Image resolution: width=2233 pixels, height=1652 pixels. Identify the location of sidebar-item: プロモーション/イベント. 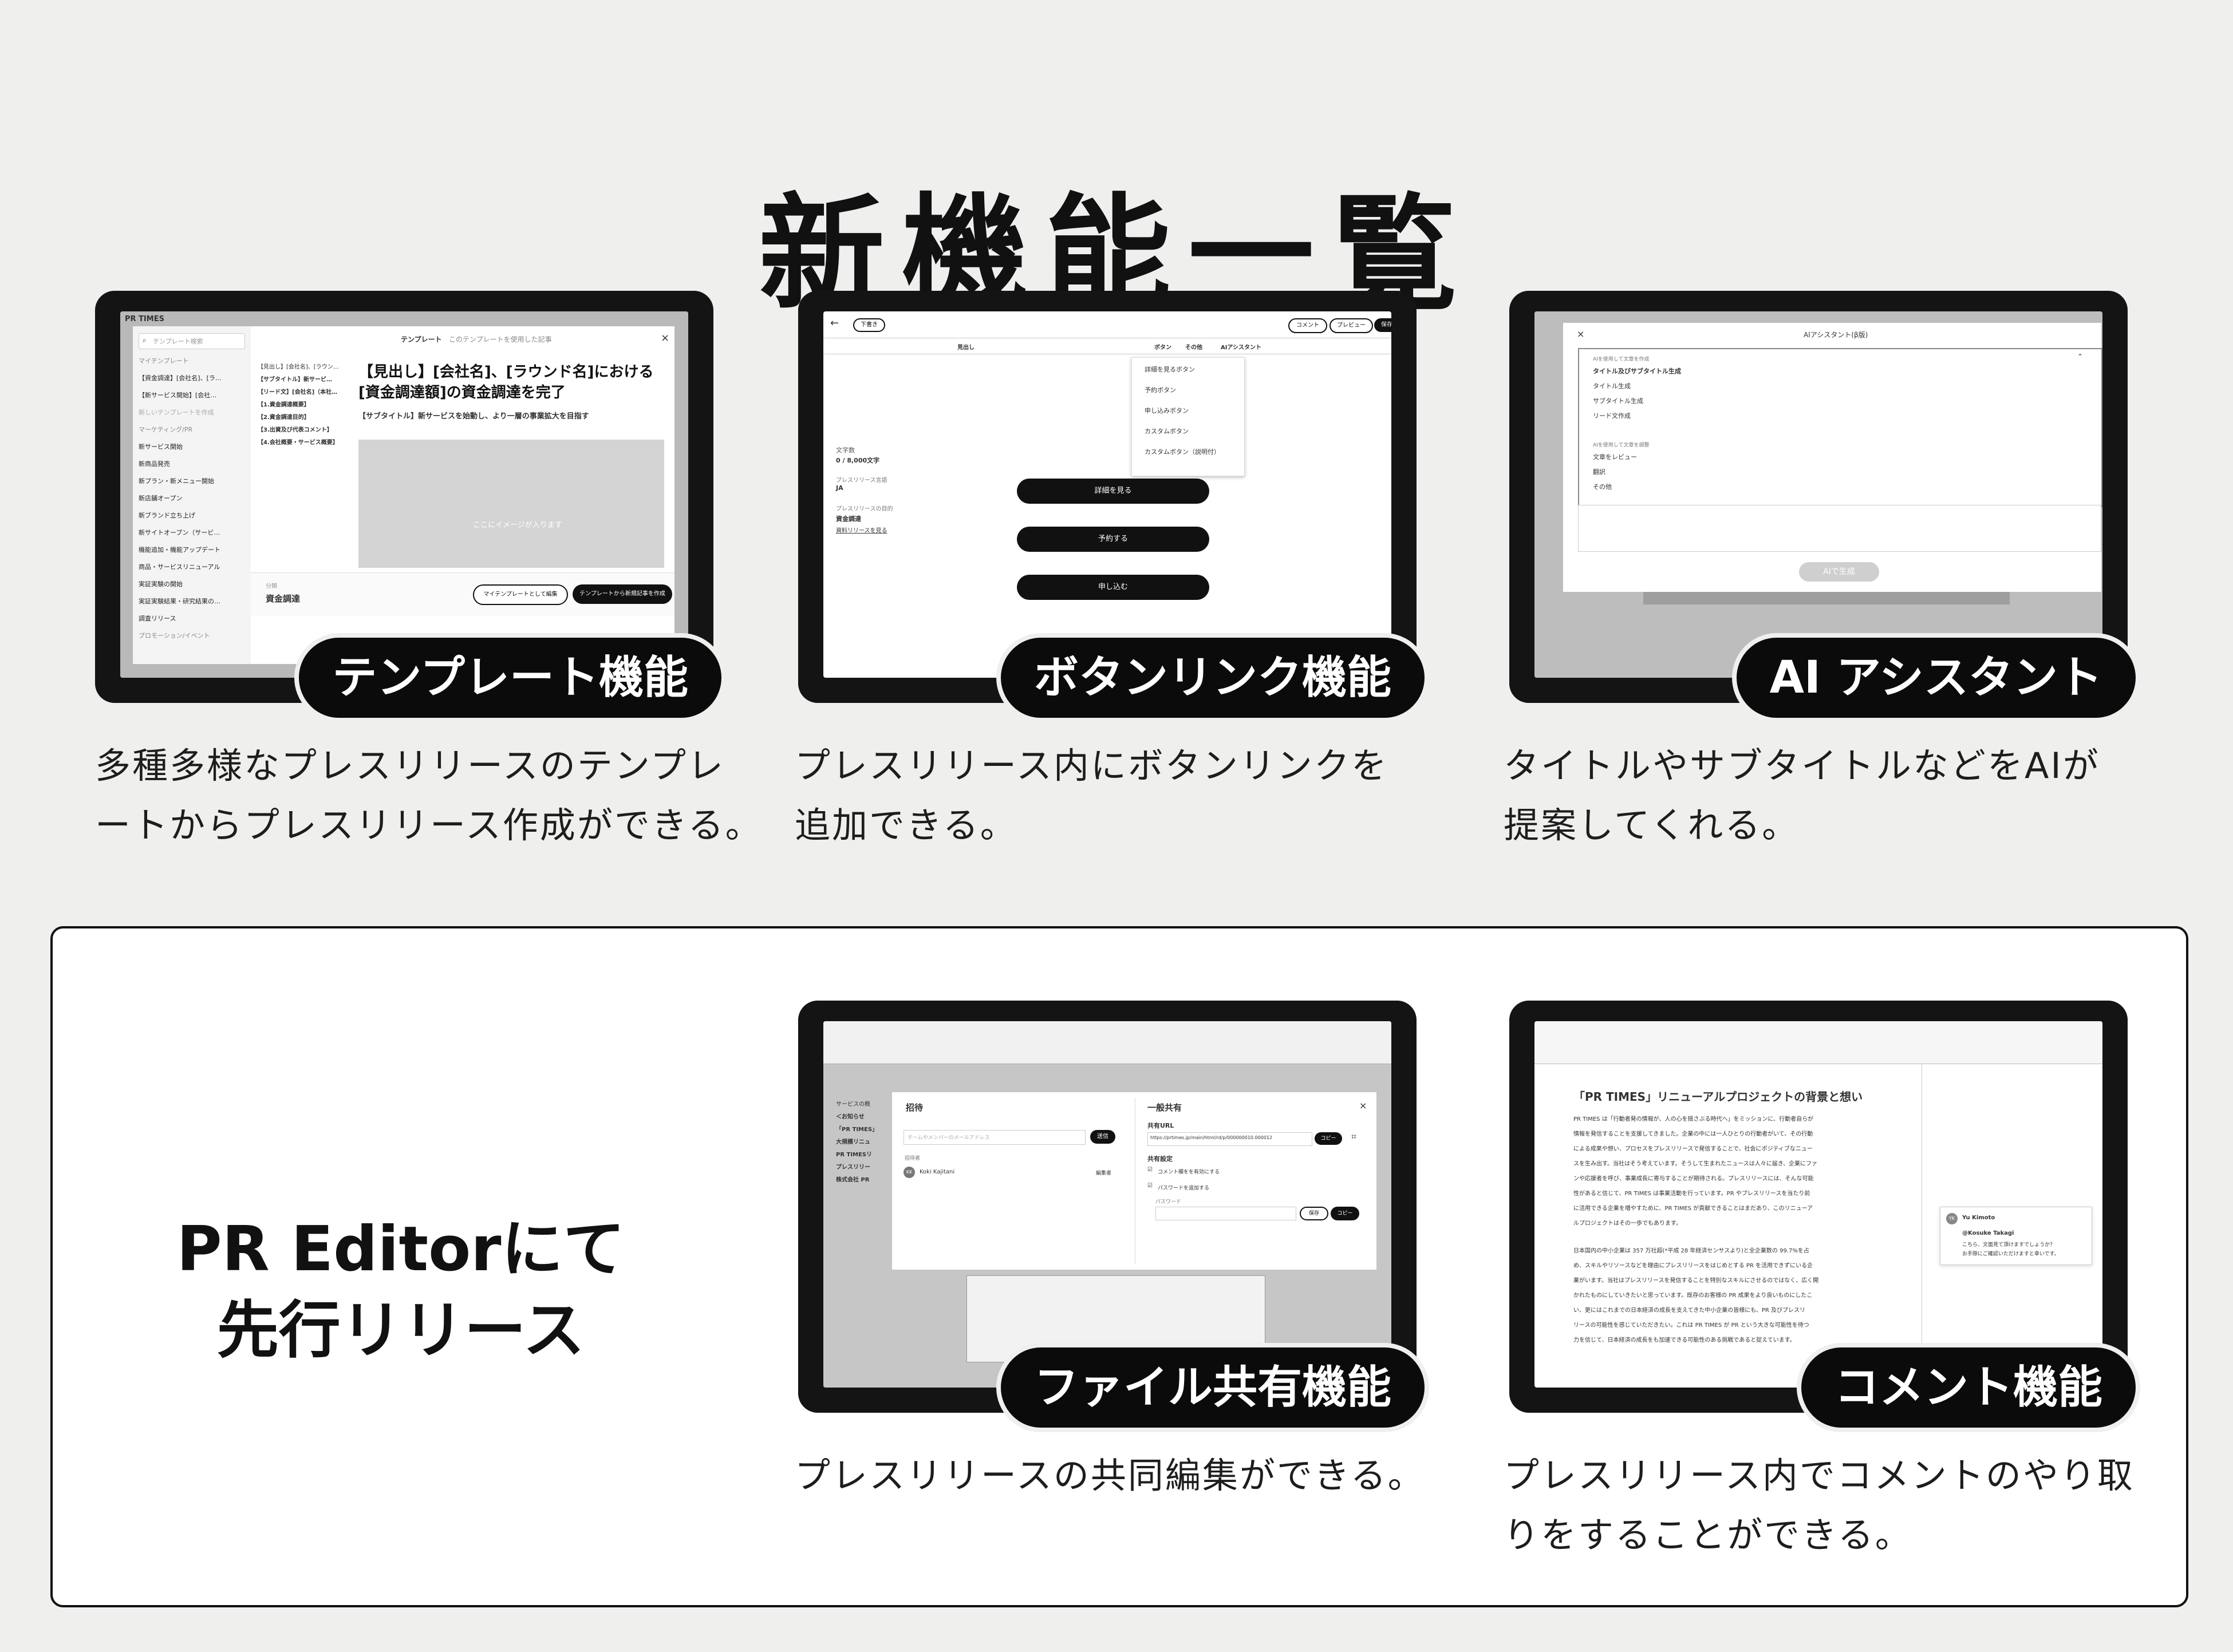
(174, 635).